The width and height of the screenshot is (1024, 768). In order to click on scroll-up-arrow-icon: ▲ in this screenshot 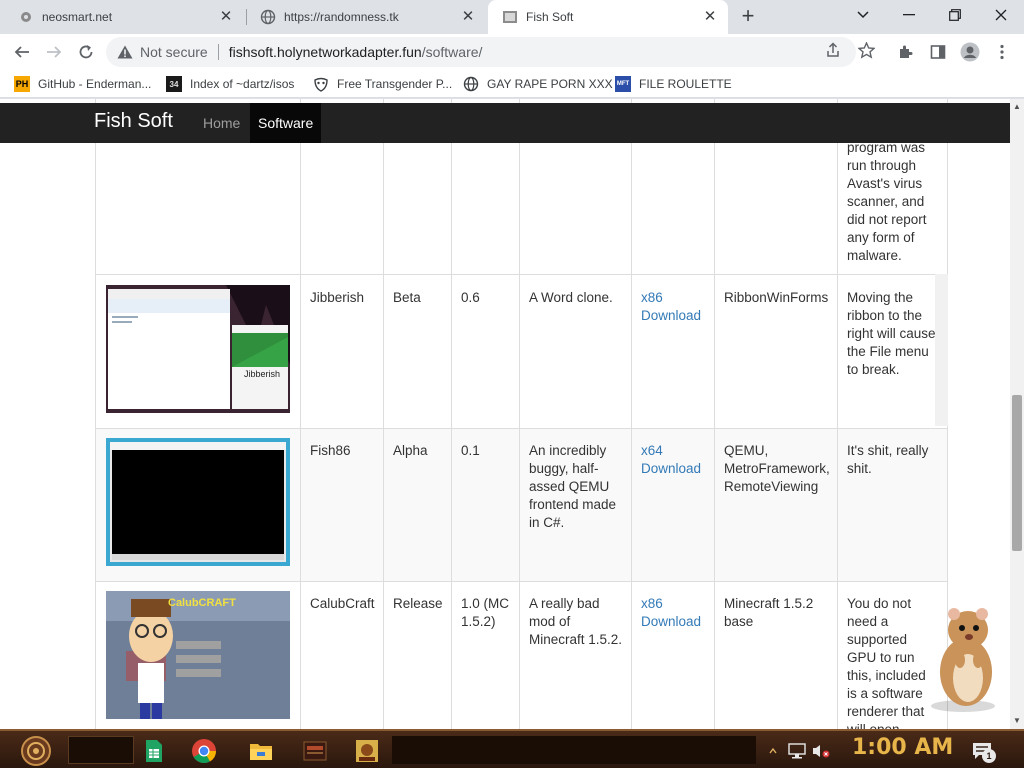, I will do `click(1017, 106)`.